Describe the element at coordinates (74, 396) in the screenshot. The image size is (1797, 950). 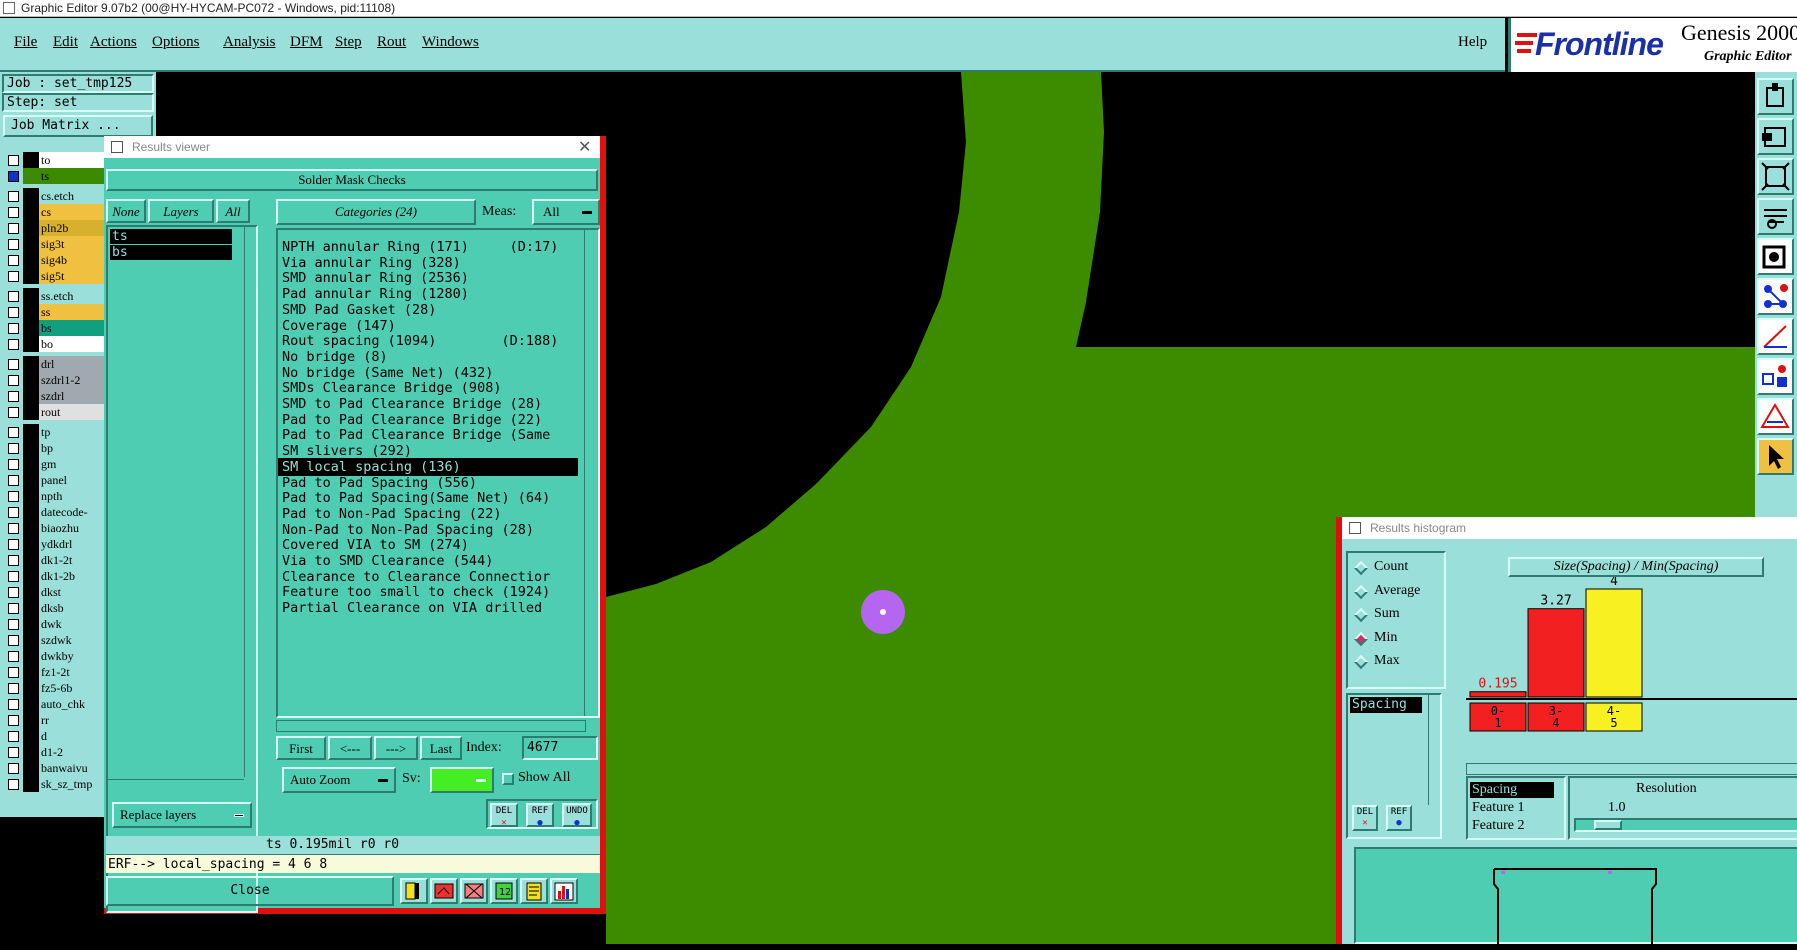
I see `layer-name: szdrl` at that location.